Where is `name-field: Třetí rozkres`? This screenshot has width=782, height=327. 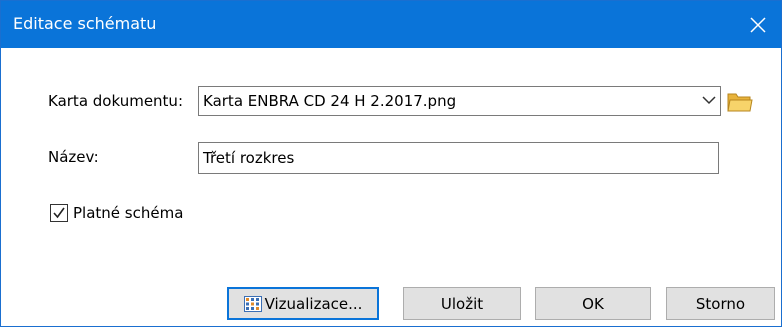 name-field: Třetí rozkres is located at coordinates (458, 158).